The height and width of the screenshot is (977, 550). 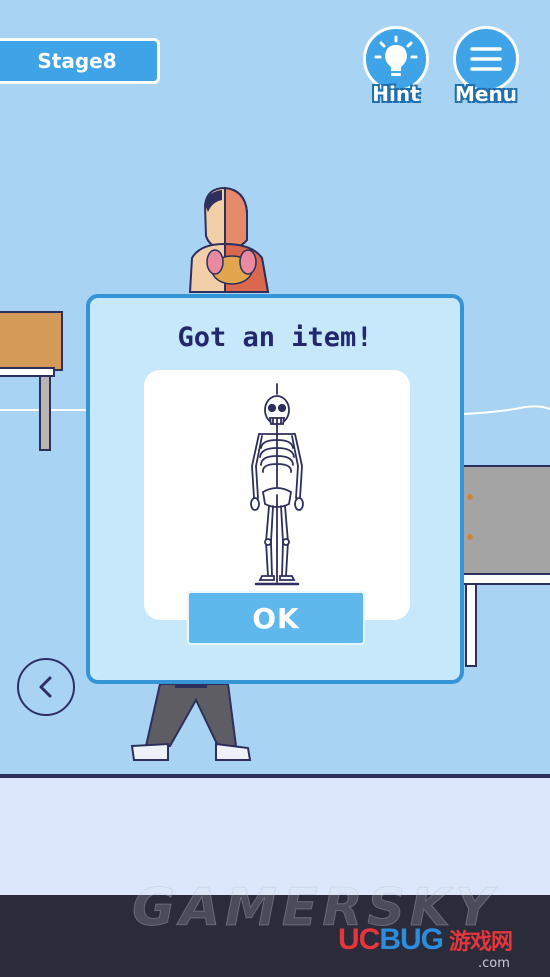 What do you see at coordinates (275, 337) in the screenshot?
I see `dialog-title: Got an item!` at bounding box center [275, 337].